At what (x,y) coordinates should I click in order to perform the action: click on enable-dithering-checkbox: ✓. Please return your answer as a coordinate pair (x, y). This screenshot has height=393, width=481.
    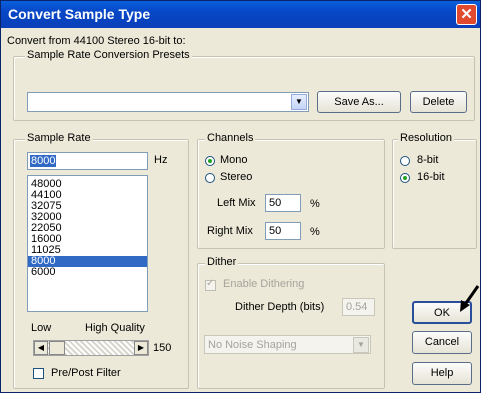
    Looking at the image, I should click on (210, 284).